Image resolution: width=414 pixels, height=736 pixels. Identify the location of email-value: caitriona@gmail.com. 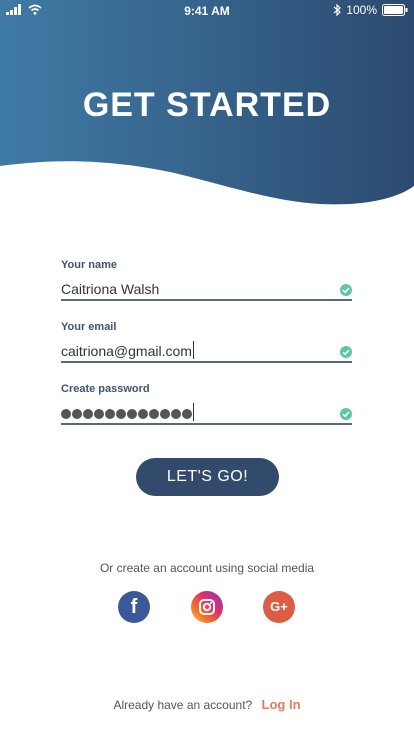
(126, 351).